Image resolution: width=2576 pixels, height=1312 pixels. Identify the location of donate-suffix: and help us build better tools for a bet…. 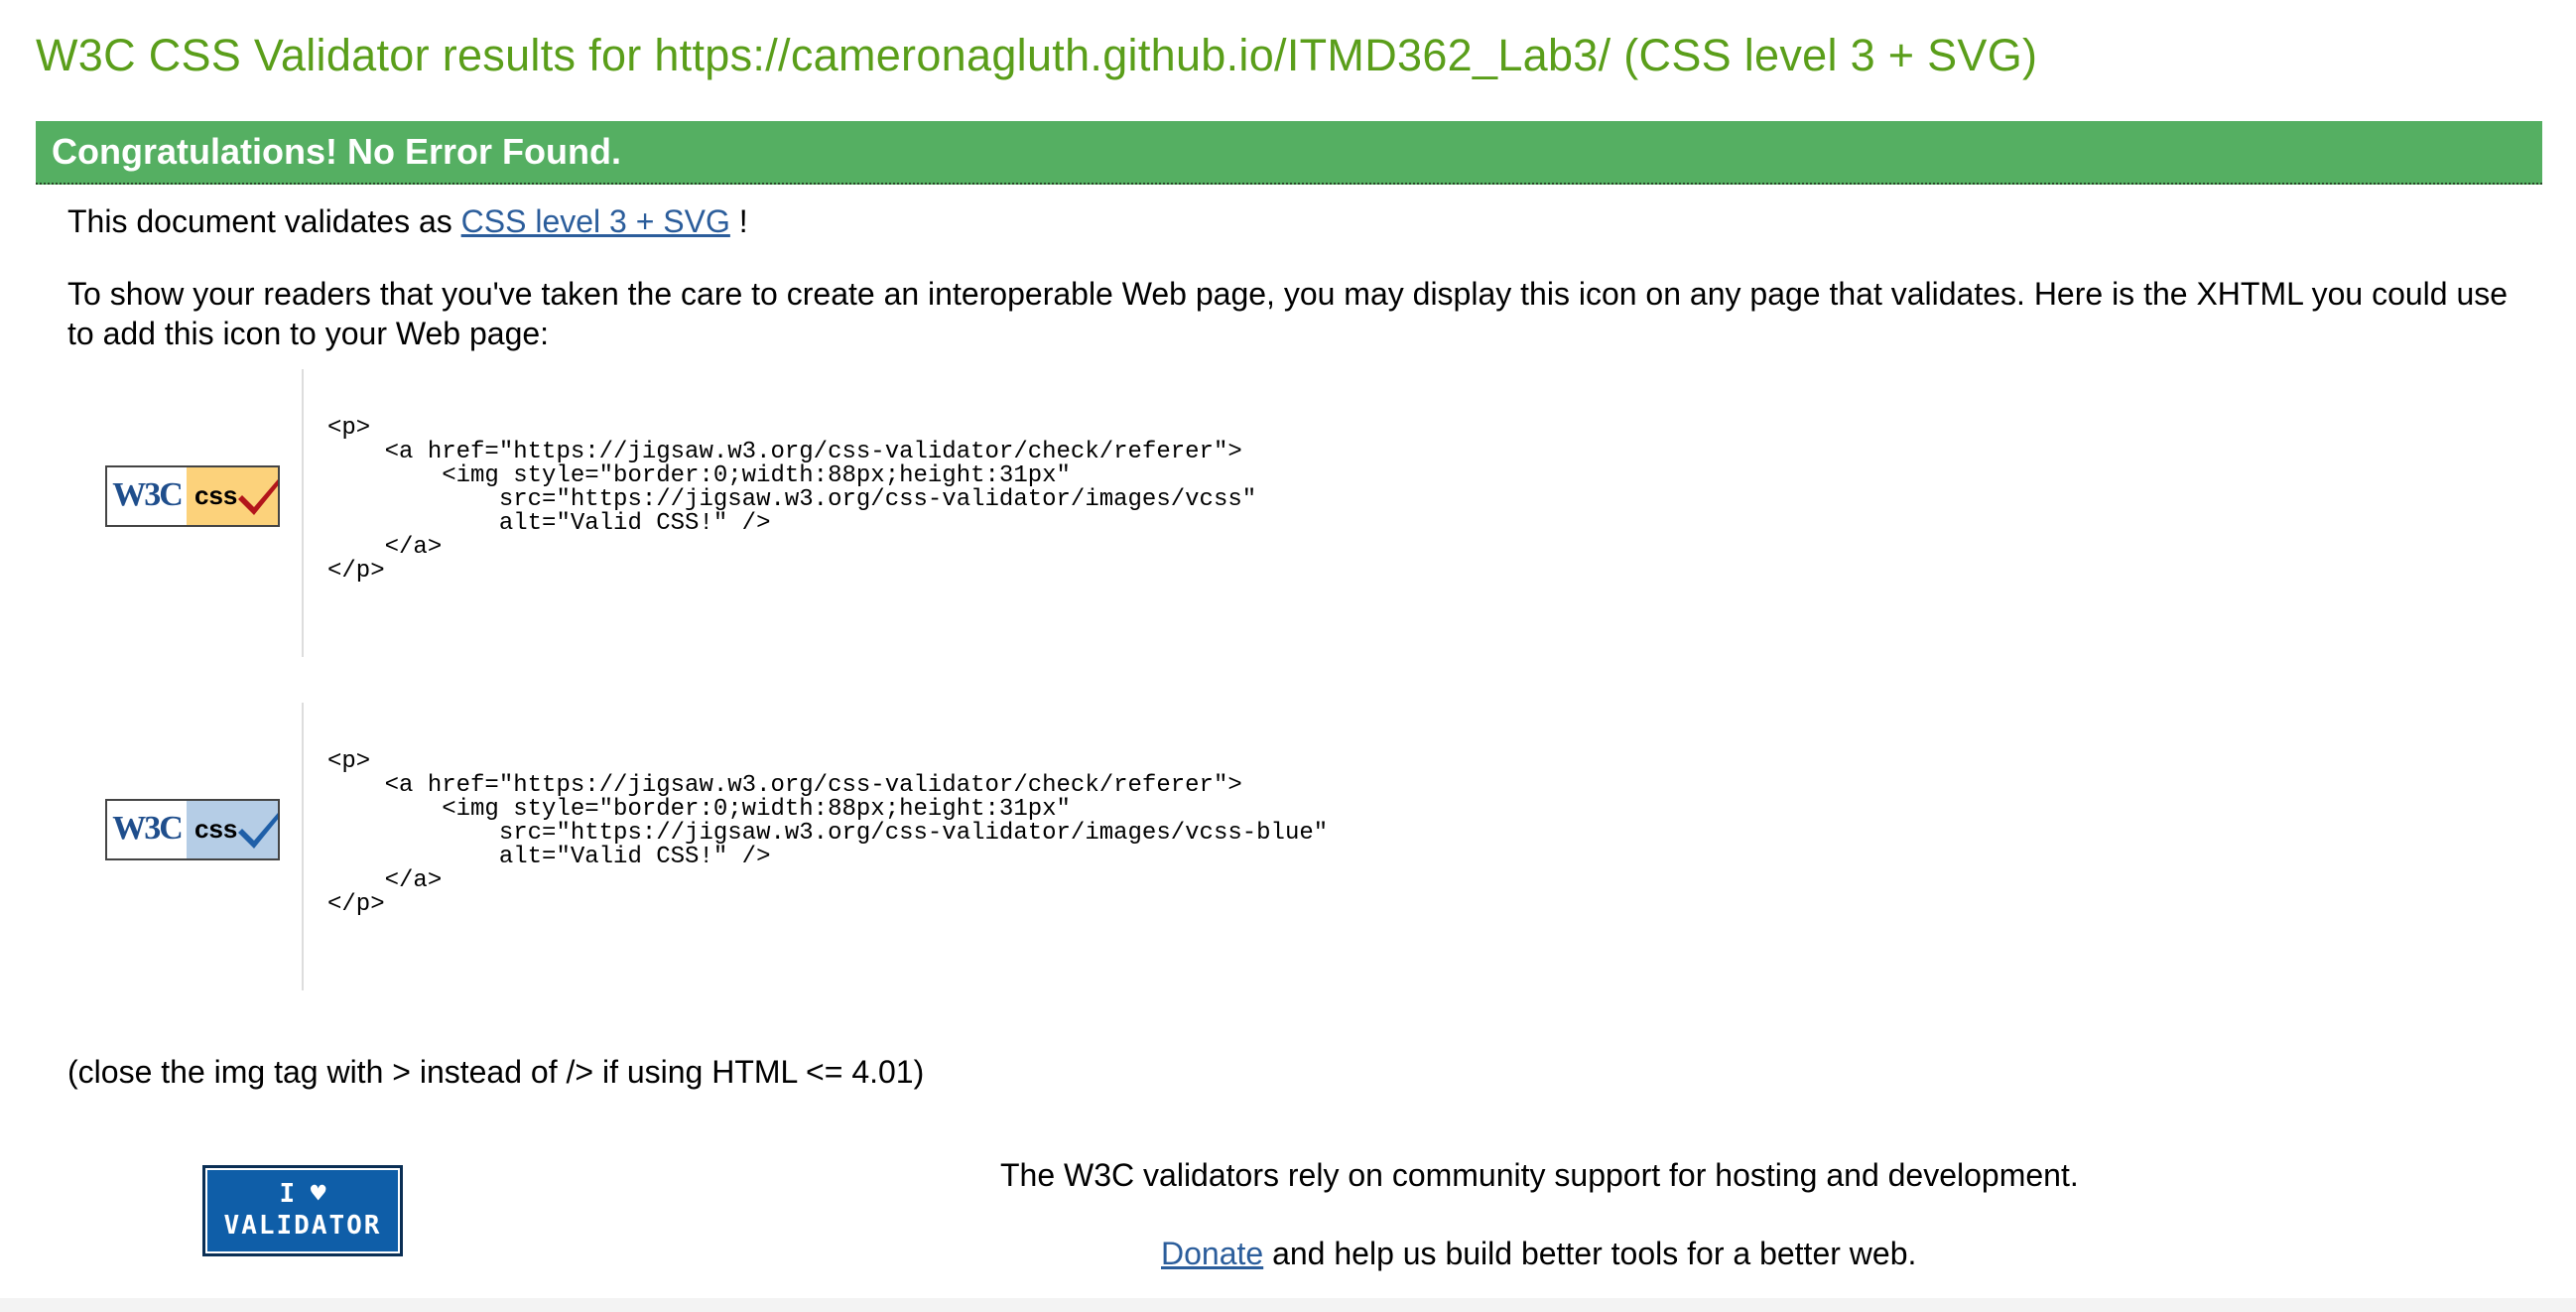
(1590, 1253).